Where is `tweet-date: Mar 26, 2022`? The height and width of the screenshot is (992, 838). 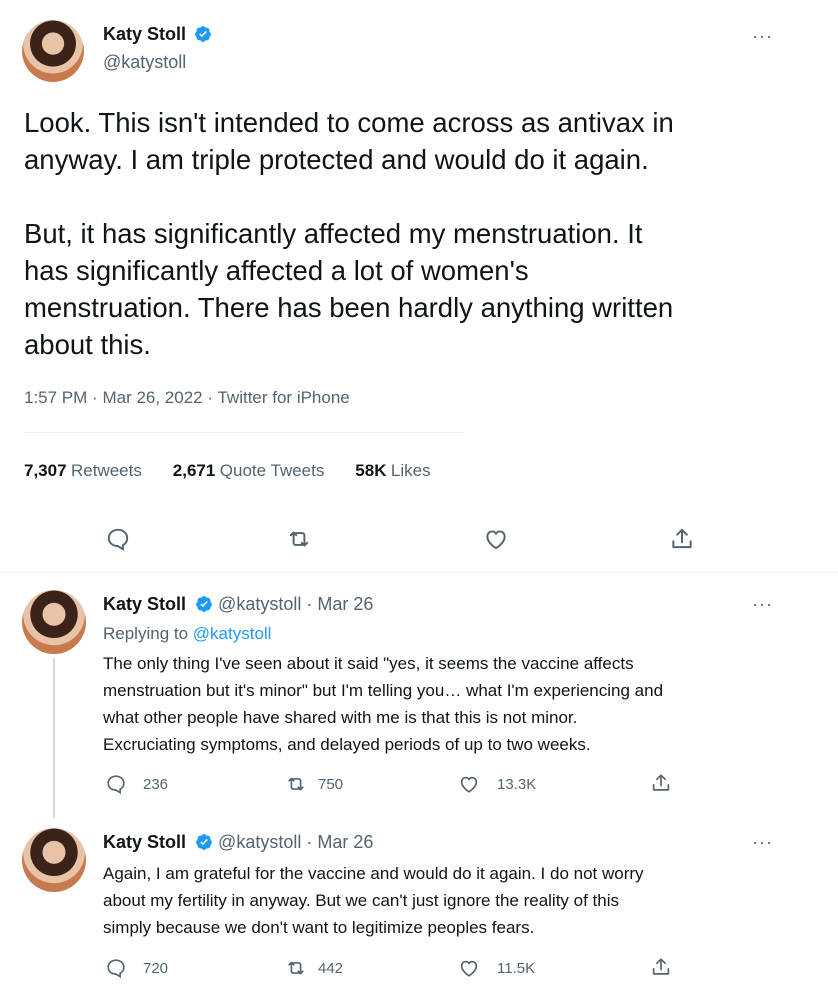
tweet-date: Mar 26, 2022 is located at coordinates (152, 397).